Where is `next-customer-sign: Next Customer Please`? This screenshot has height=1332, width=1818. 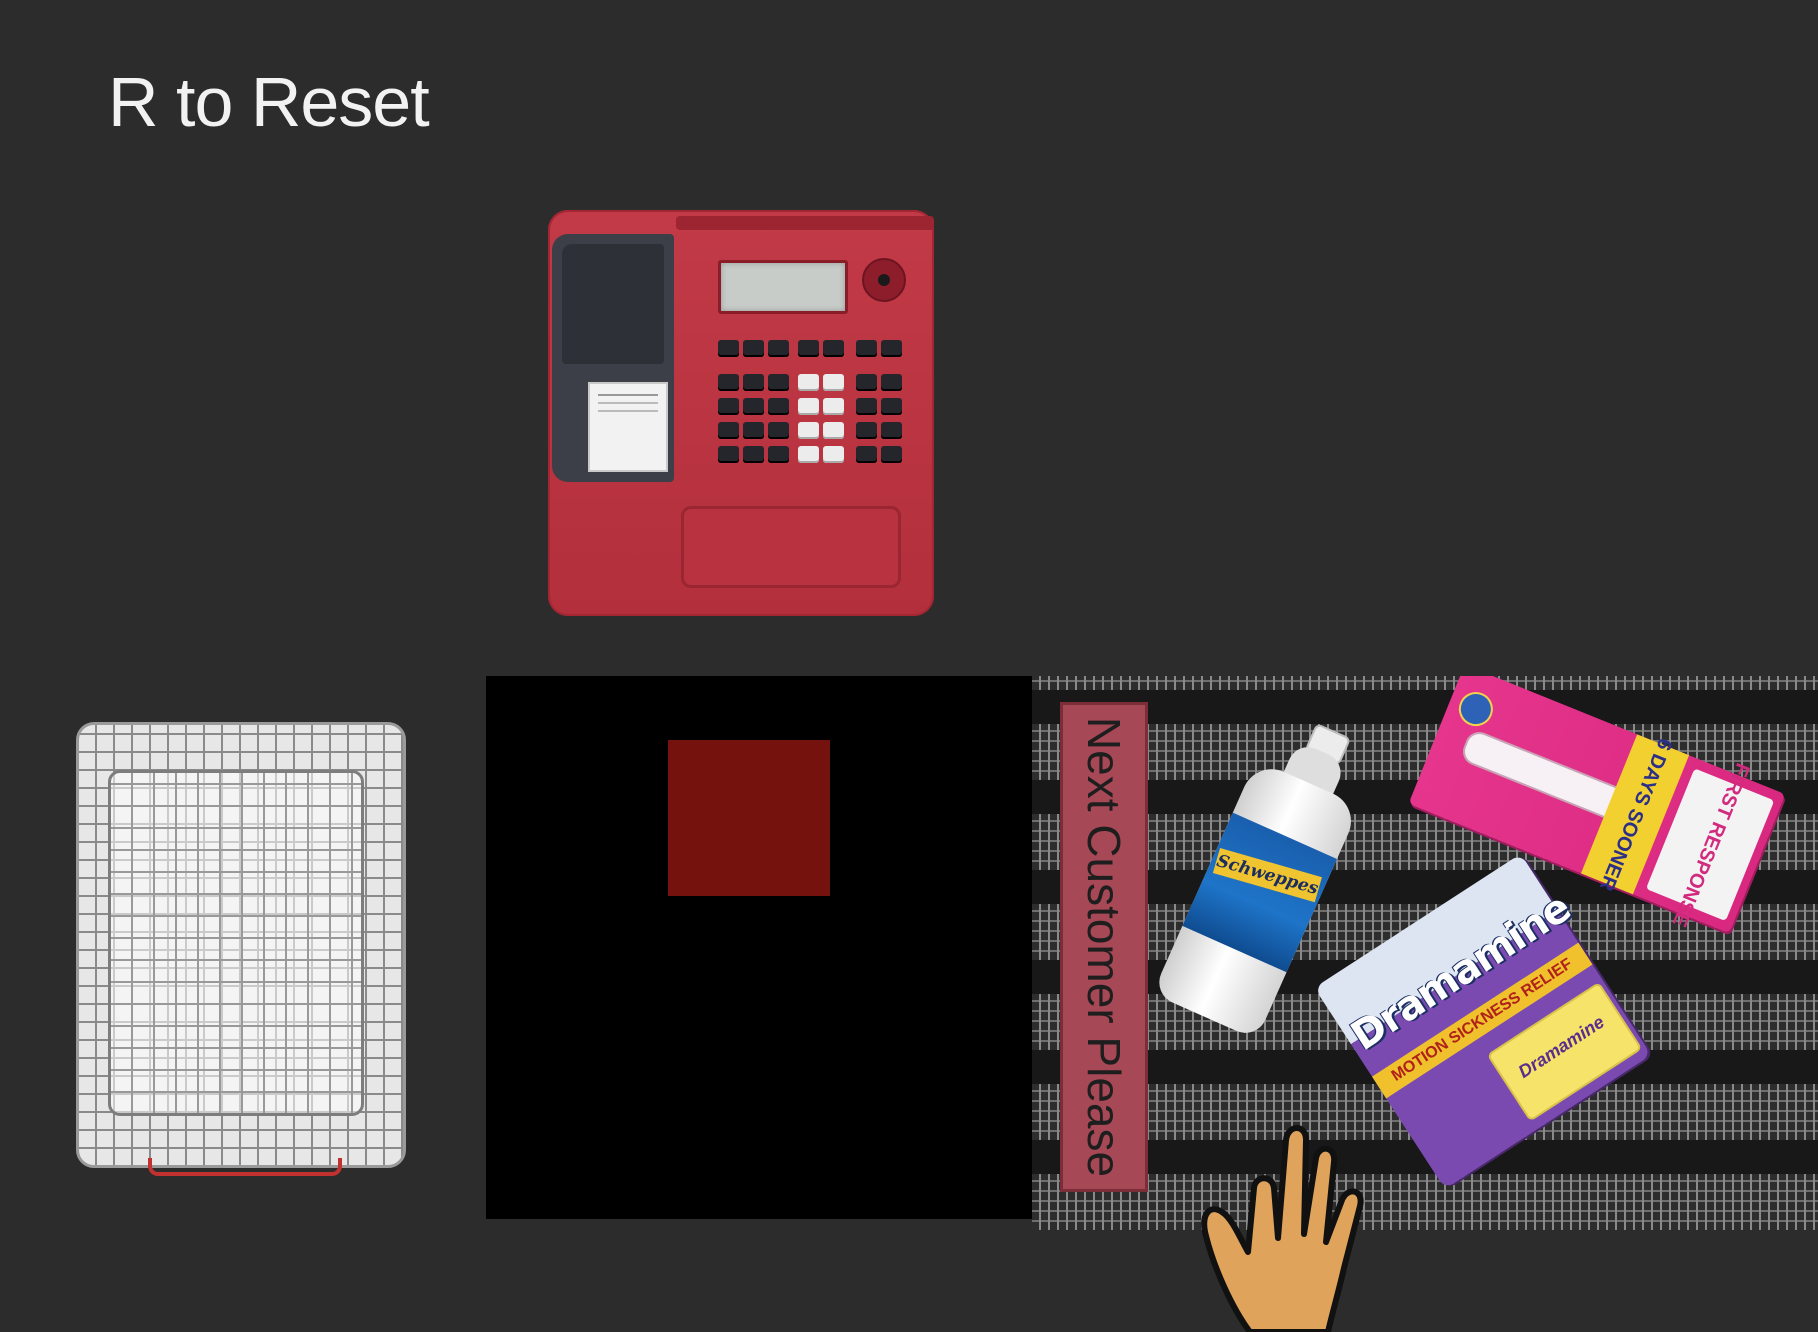 next-customer-sign: Next Customer Please is located at coordinates (1104, 947).